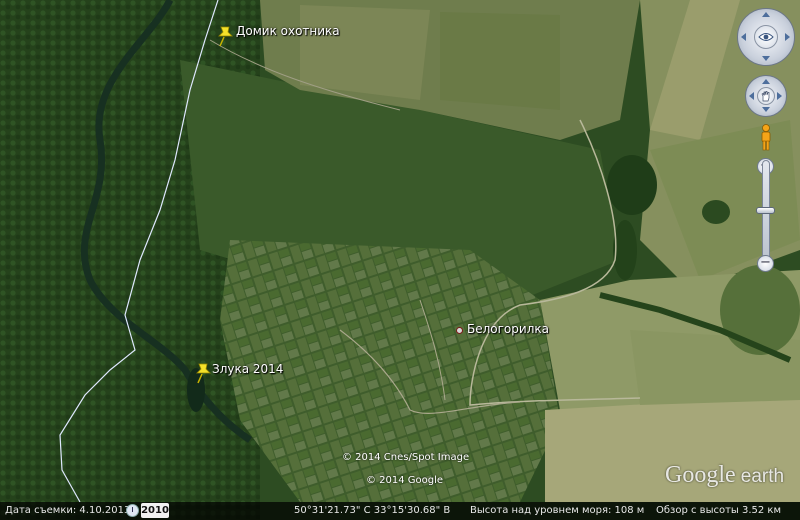  Describe the element at coordinates (247, 369) in the screenshot. I see `placemark-label-zluka: Злука 2014` at that location.